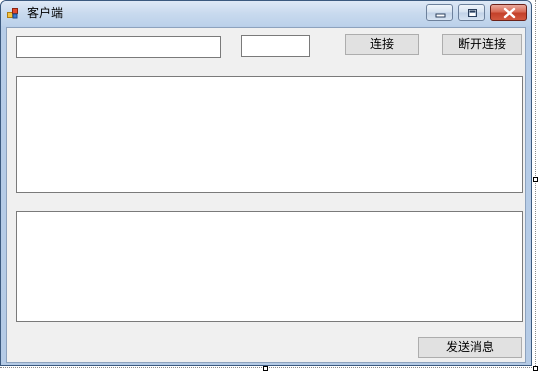 The image size is (541, 373). What do you see at coordinates (535, 368) in the screenshot?
I see `resize-handle-corner` at bounding box center [535, 368].